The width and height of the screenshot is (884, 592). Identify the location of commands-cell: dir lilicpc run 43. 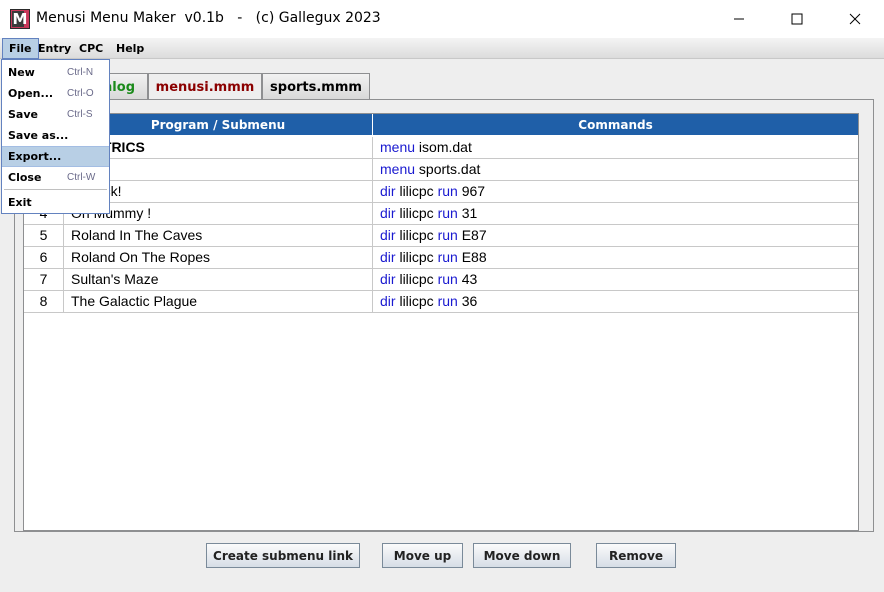
(615, 279).